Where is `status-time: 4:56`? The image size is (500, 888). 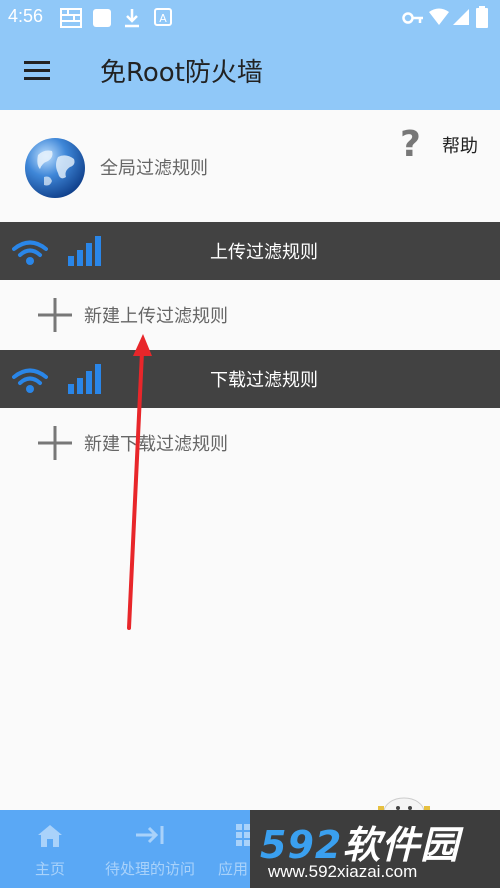
status-time: 4:56 is located at coordinates (26, 16).